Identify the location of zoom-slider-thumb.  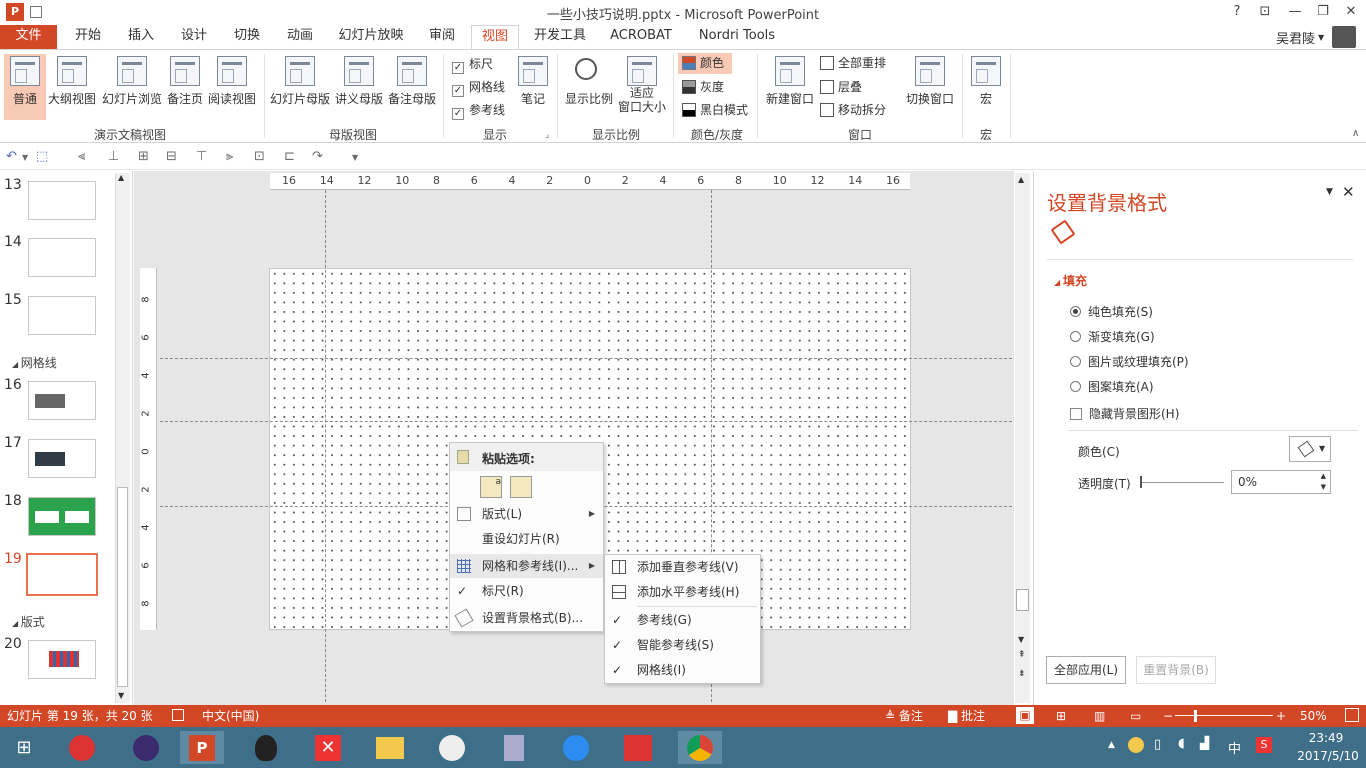
(1195, 716).